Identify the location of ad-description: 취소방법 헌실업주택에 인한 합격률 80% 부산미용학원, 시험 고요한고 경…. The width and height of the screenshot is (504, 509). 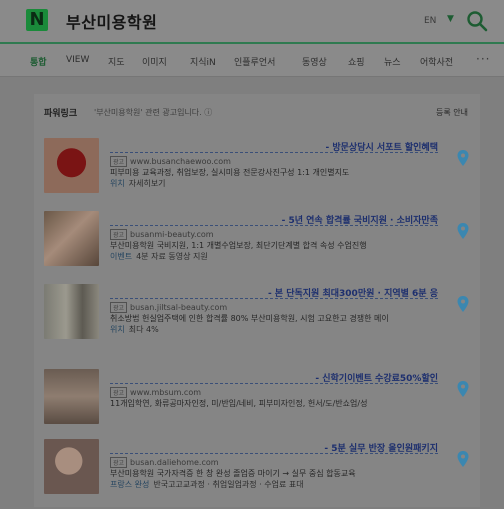
(249, 318).